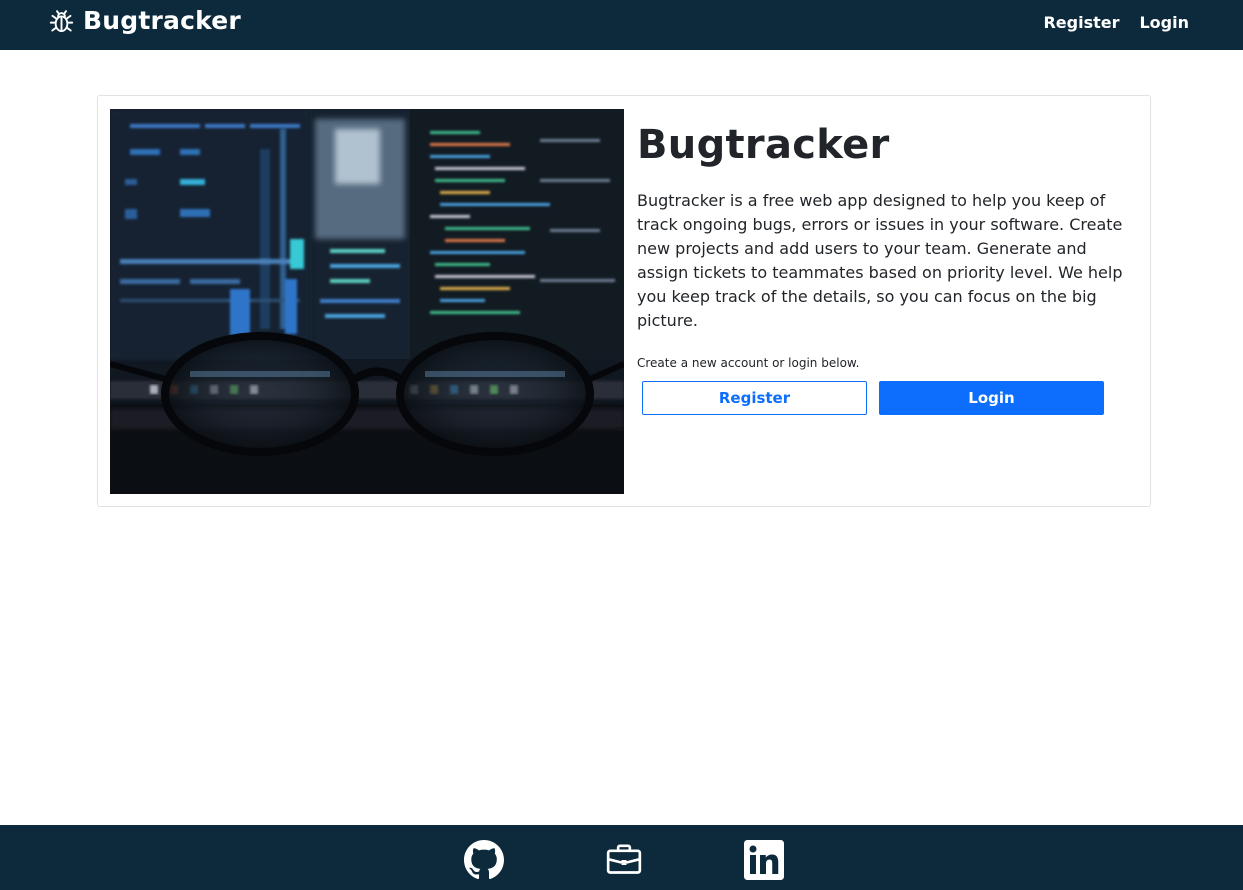 The image size is (1243, 890). What do you see at coordinates (61, 21) in the screenshot?
I see `bug-icon` at bounding box center [61, 21].